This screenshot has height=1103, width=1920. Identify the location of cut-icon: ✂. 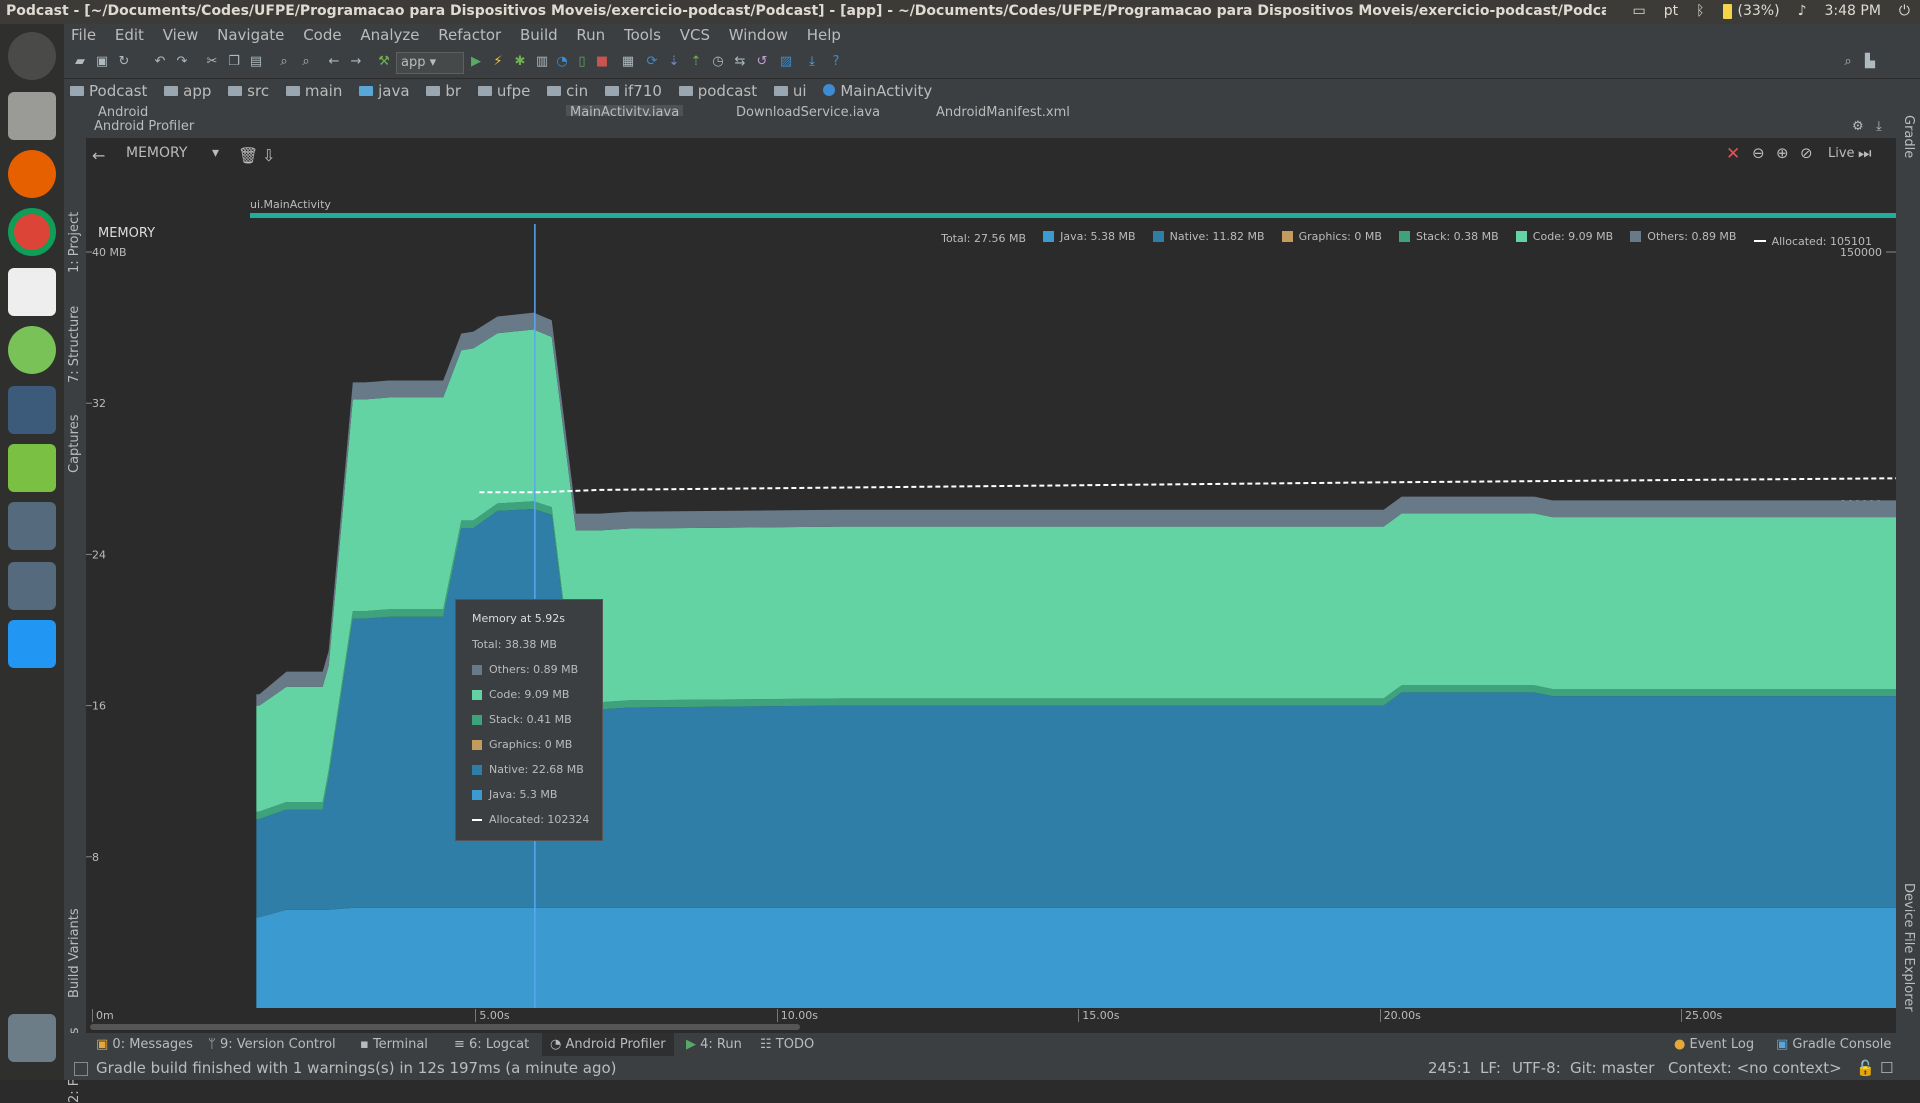
(212, 62).